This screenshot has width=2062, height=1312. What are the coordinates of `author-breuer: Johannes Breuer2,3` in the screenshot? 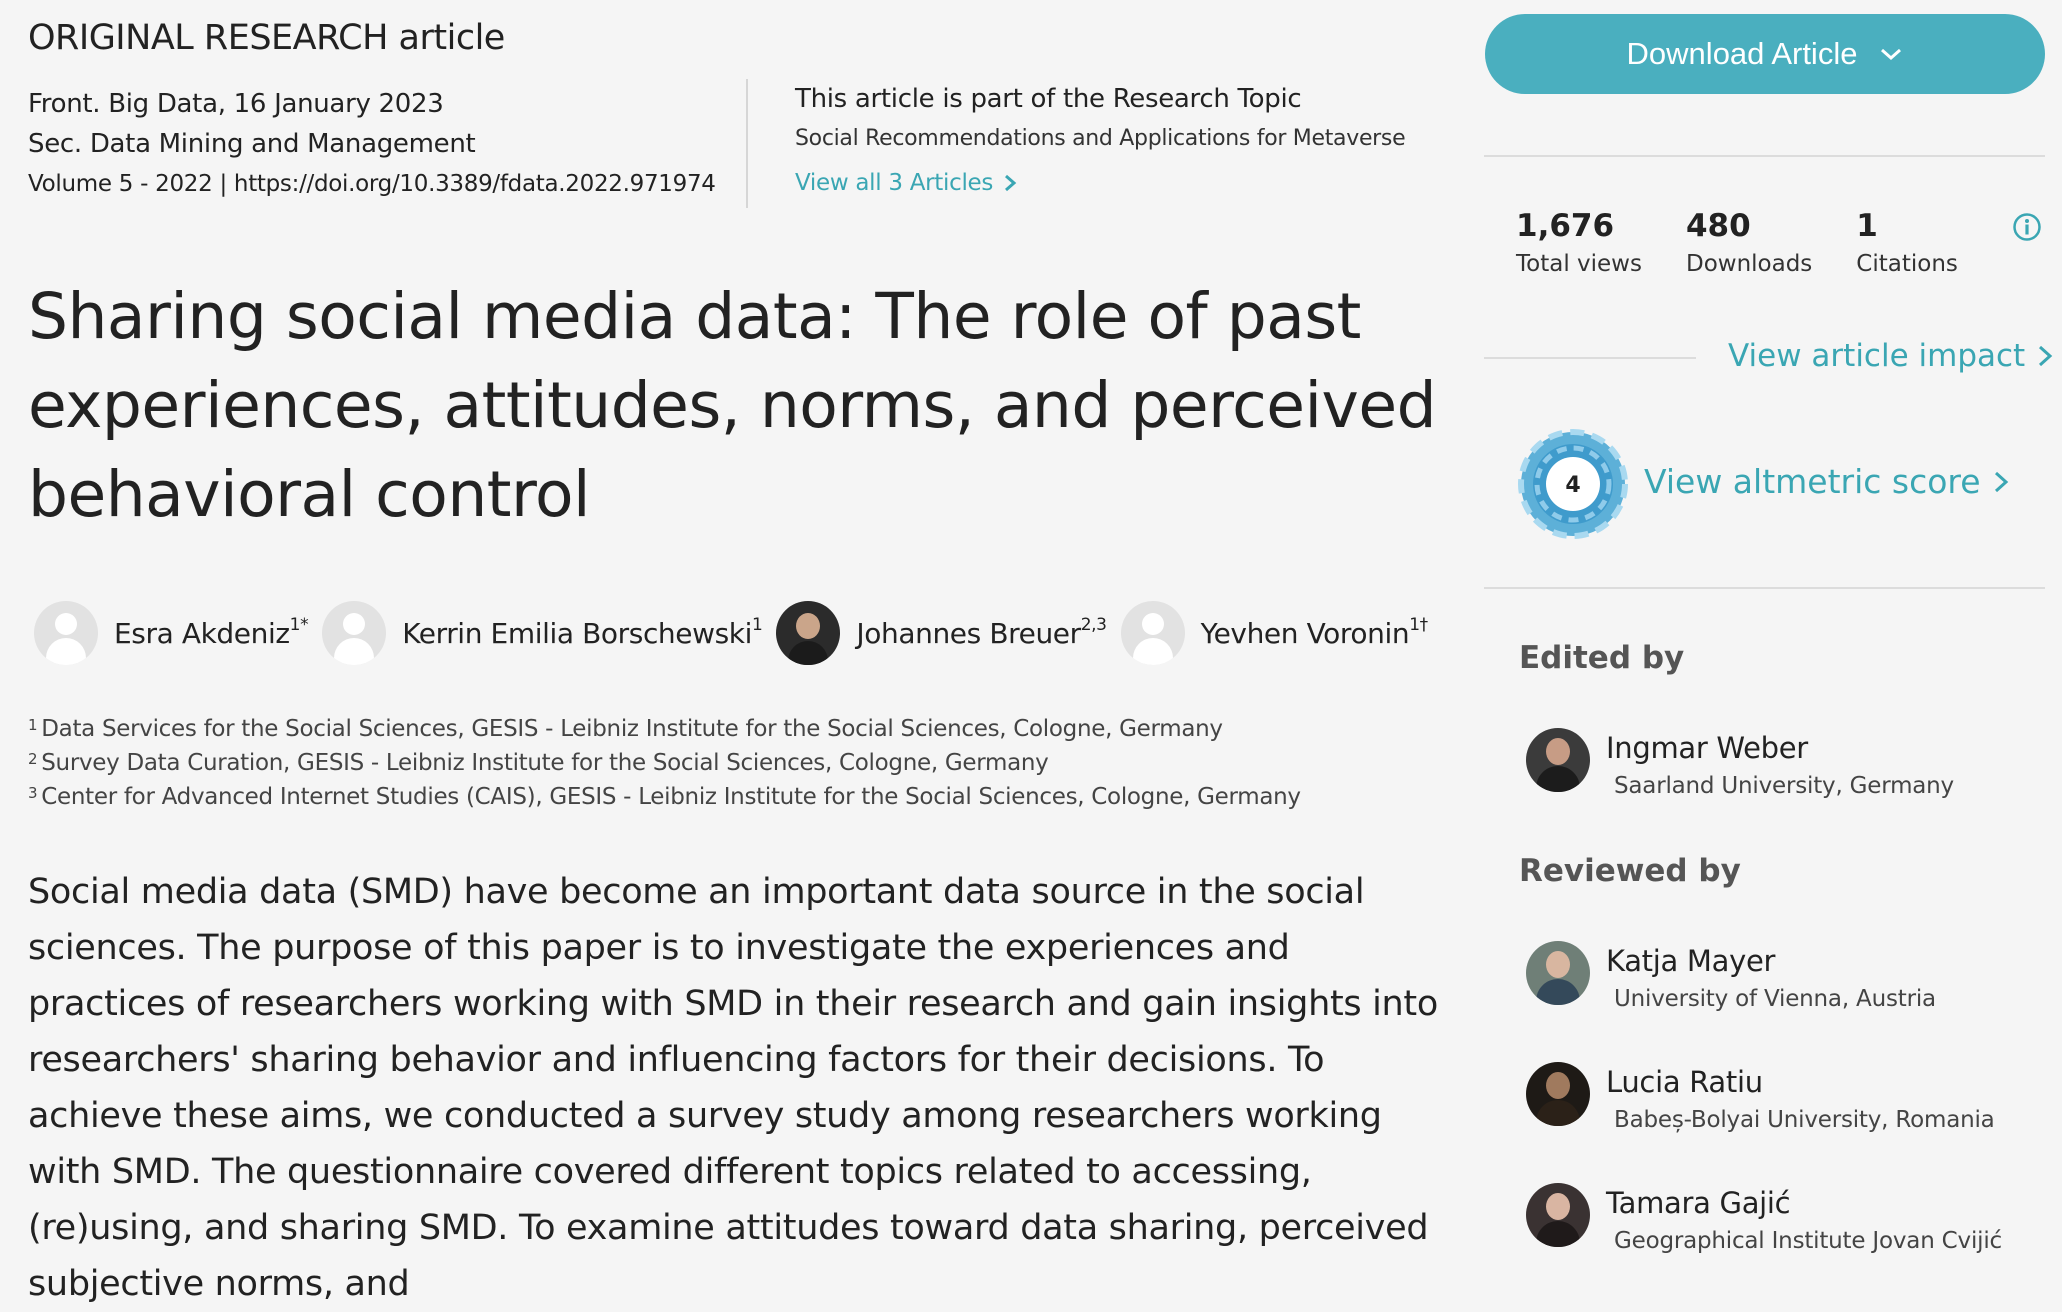 It's located at (941, 633).